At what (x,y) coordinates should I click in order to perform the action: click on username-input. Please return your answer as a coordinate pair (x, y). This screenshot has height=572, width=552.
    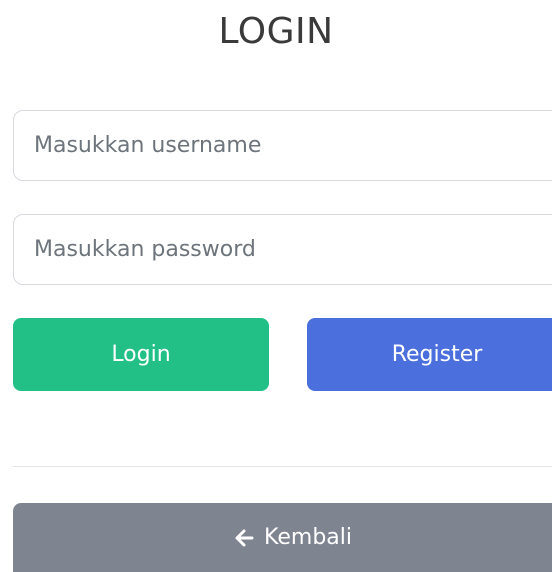
    Looking at the image, I should click on (282, 145).